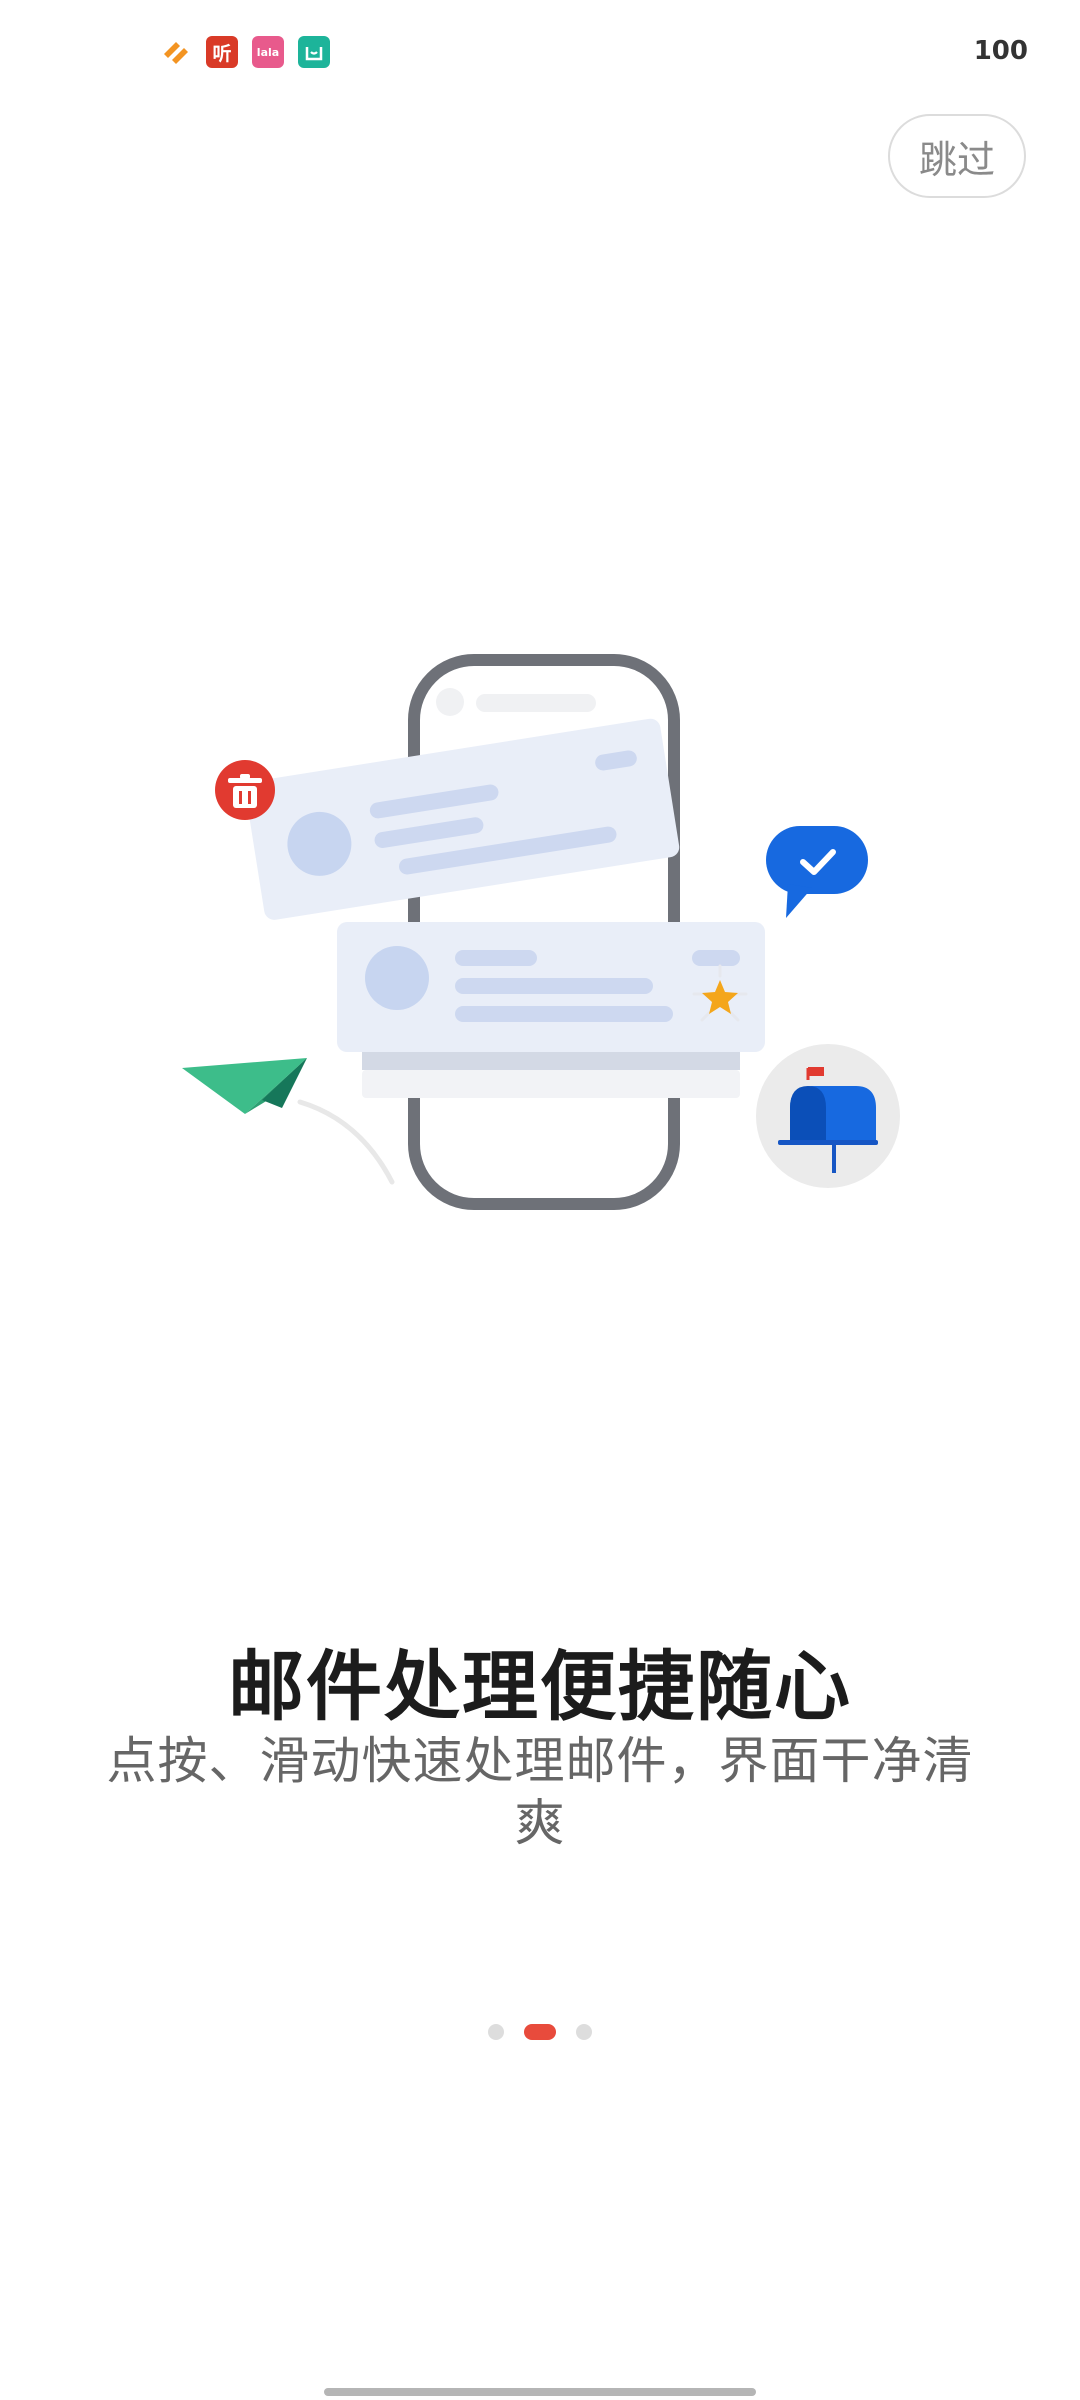 This screenshot has width=1080, height=2400. What do you see at coordinates (956, 159) in the screenshot?
I see `skip-button-label: 跳过` at bounding box center [956, 159].